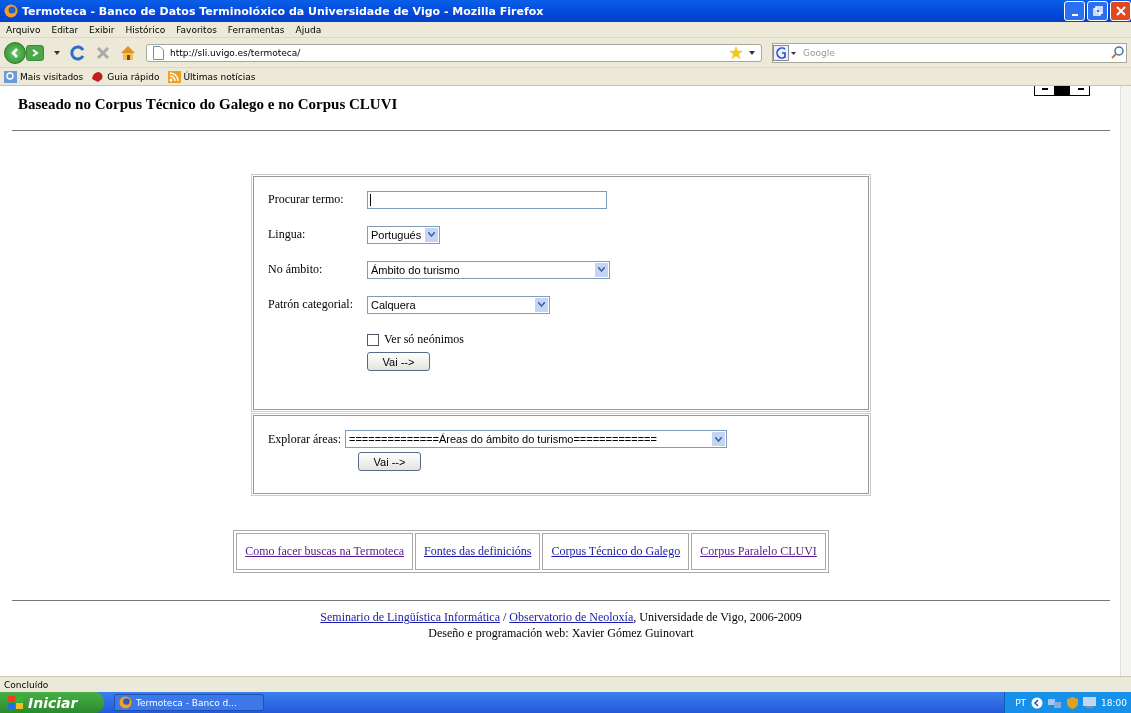 The image size is (1131, 713). I want to click on minimize-button, so click(1074, 11).